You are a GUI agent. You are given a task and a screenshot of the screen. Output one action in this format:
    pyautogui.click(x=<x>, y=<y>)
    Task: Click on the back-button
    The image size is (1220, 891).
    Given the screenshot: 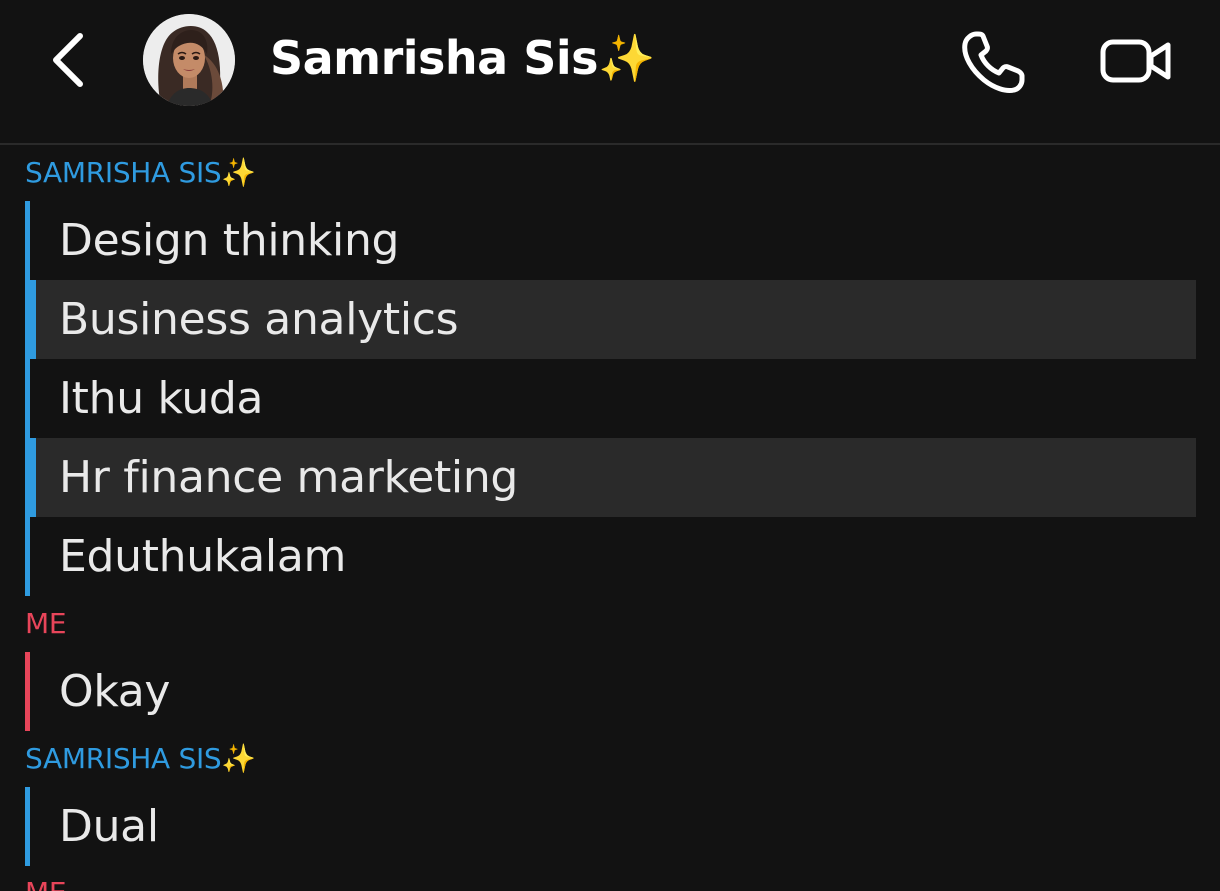 What is the action you would take?
    pyautogui.click(x=70, y=60)
    